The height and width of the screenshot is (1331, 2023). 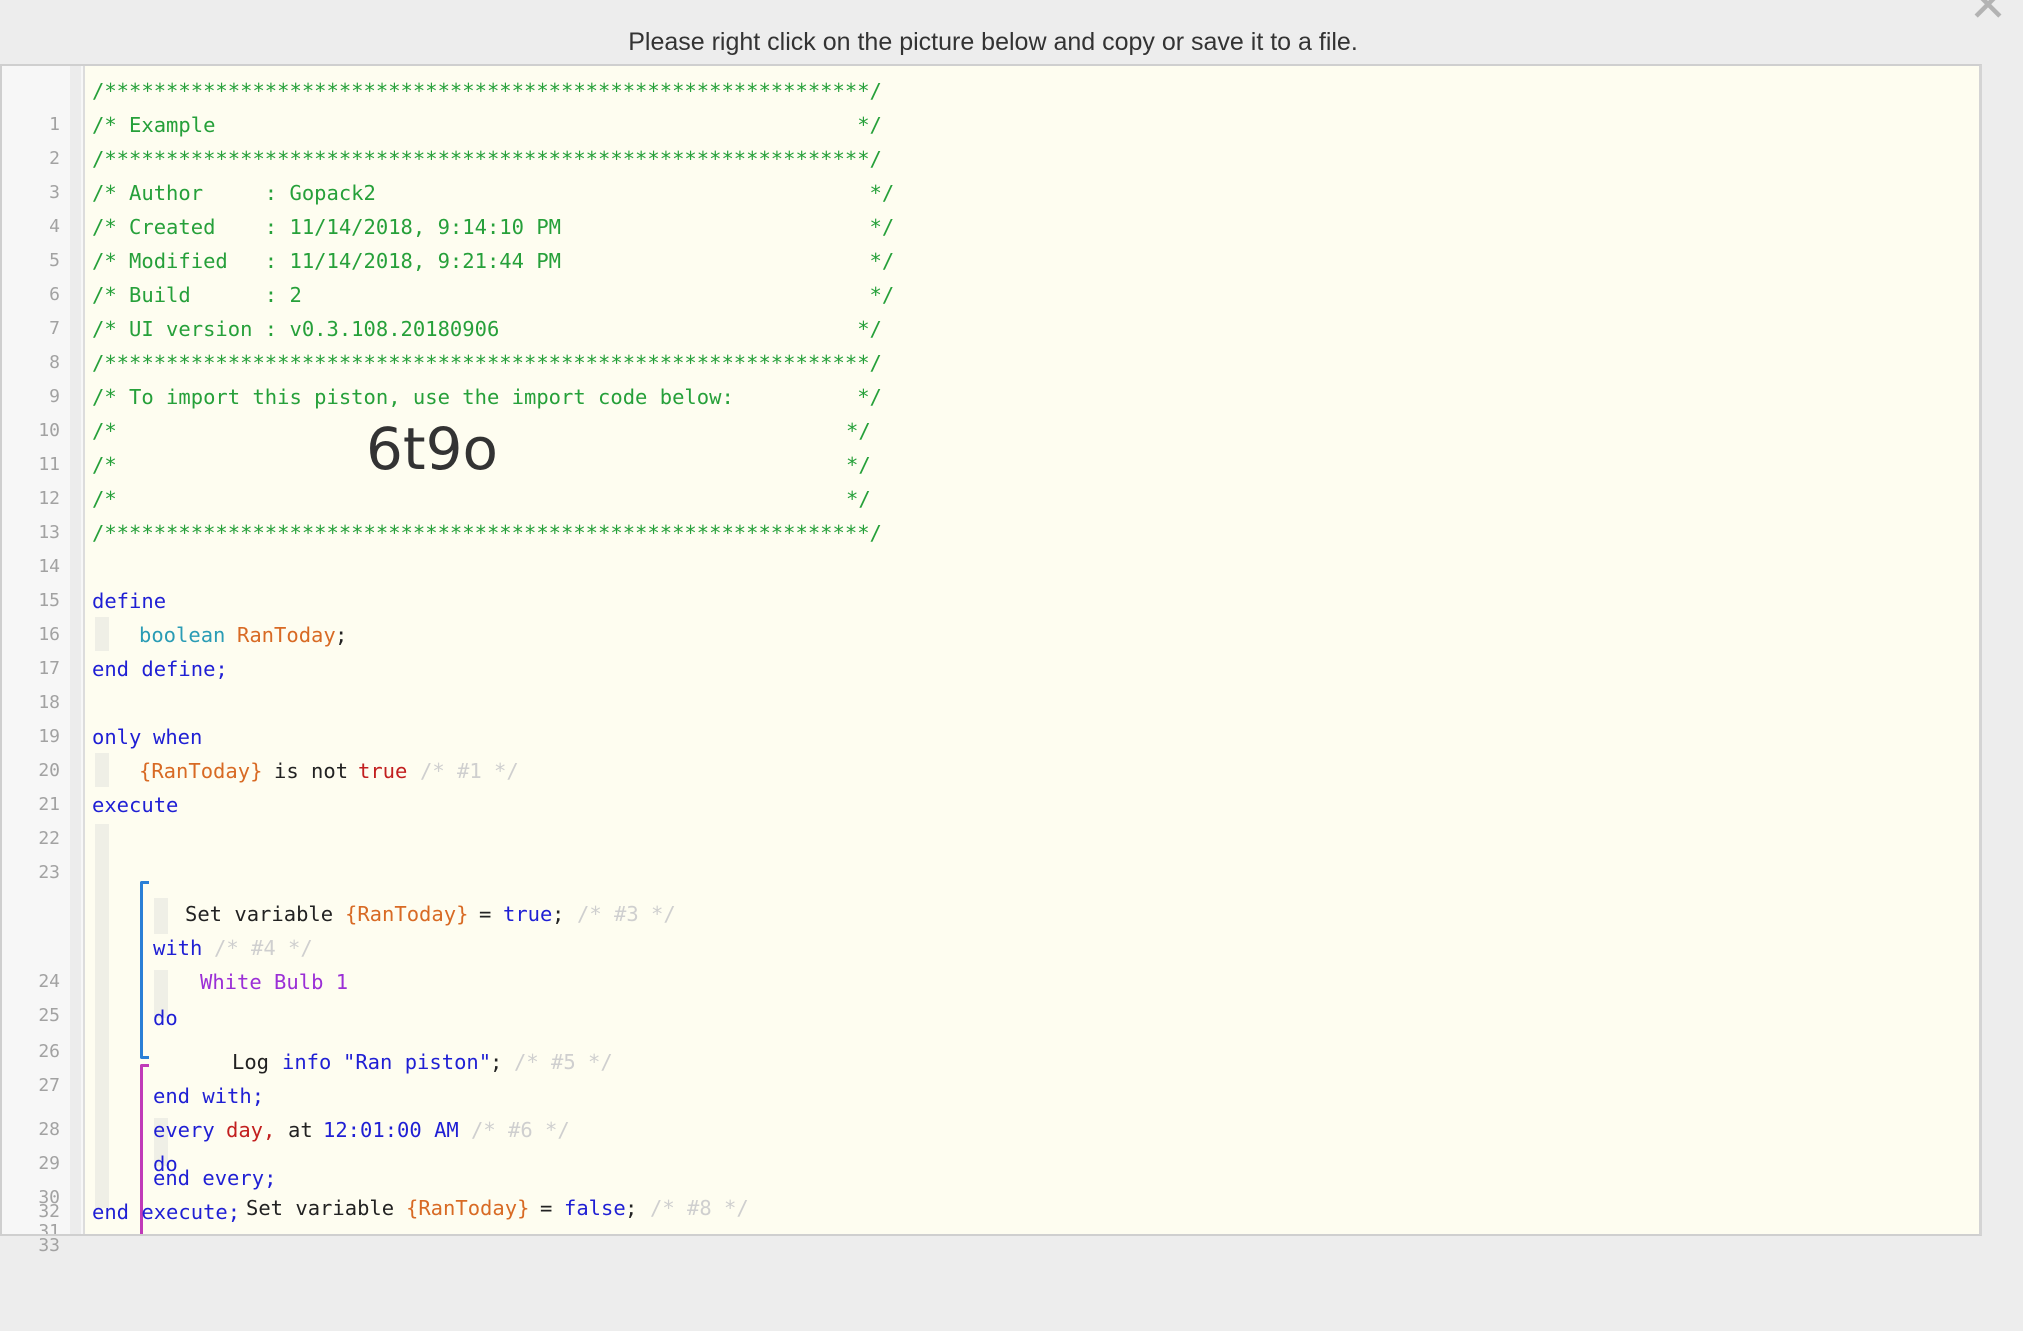 I want to click on code-line: 4 /* Author : Gopack2 */, so click(x=990, y=206).